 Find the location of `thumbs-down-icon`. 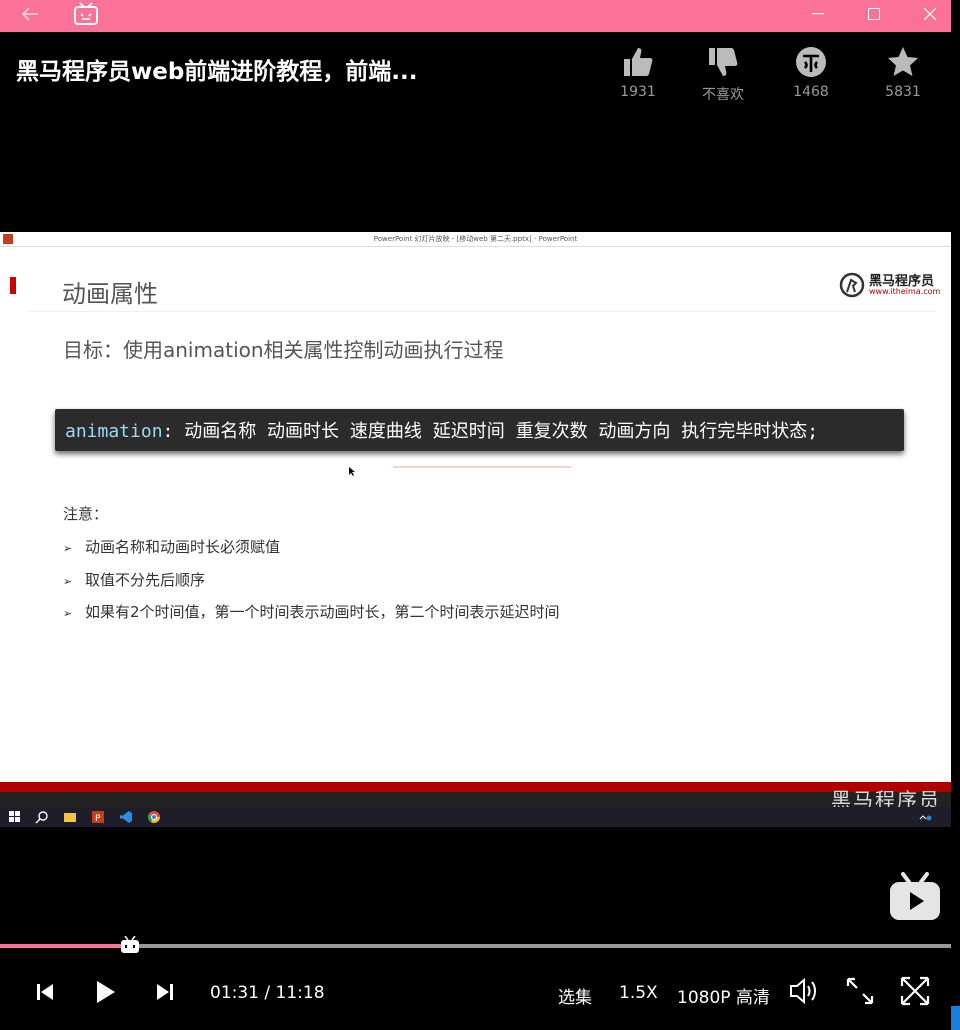

thumbs-down-icon is located at coordinates (723, 62).